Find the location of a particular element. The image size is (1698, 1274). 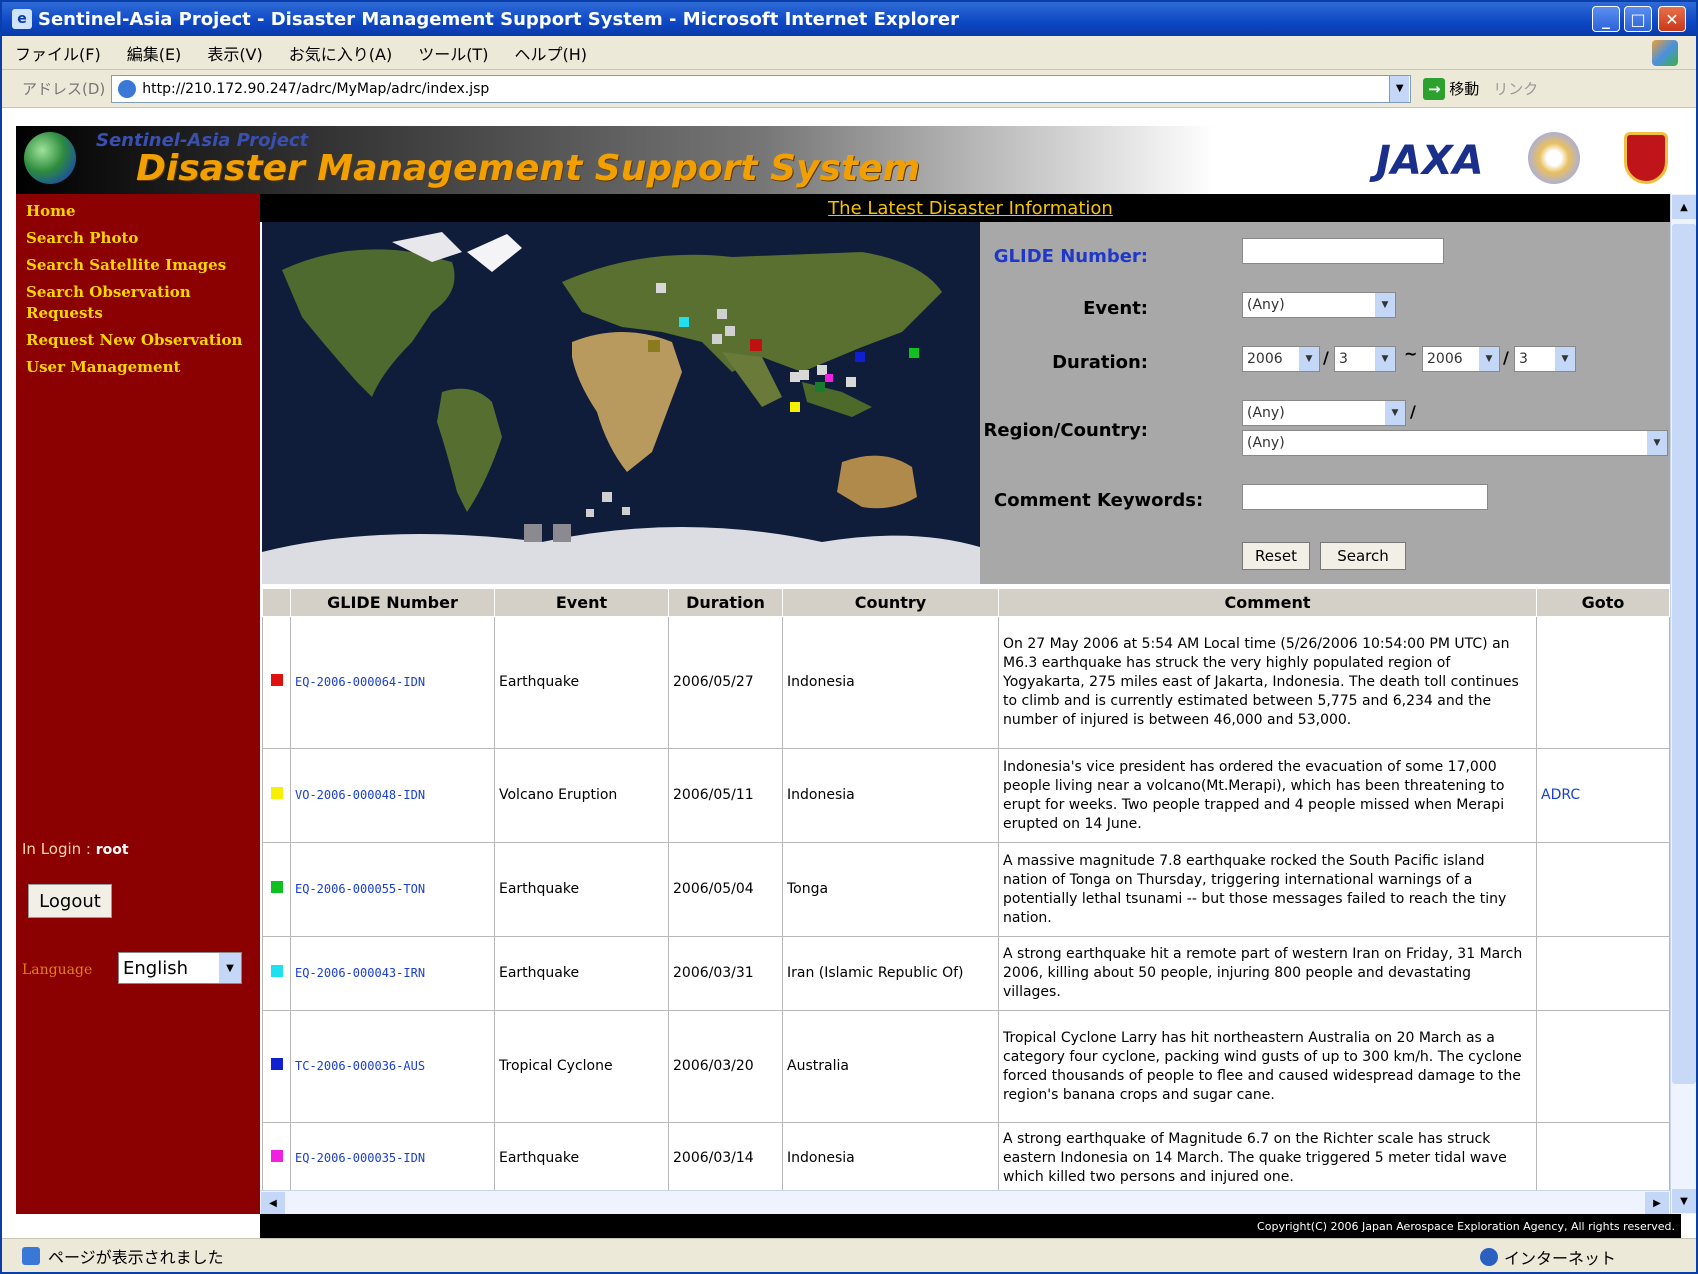

menu-favorites: お気に入り(A) is located at coordinates (340, 53).